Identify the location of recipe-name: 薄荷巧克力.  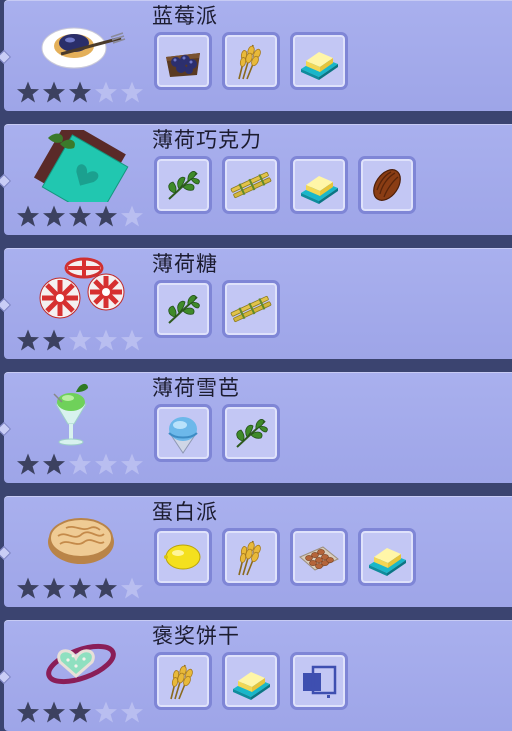
(207, 140).